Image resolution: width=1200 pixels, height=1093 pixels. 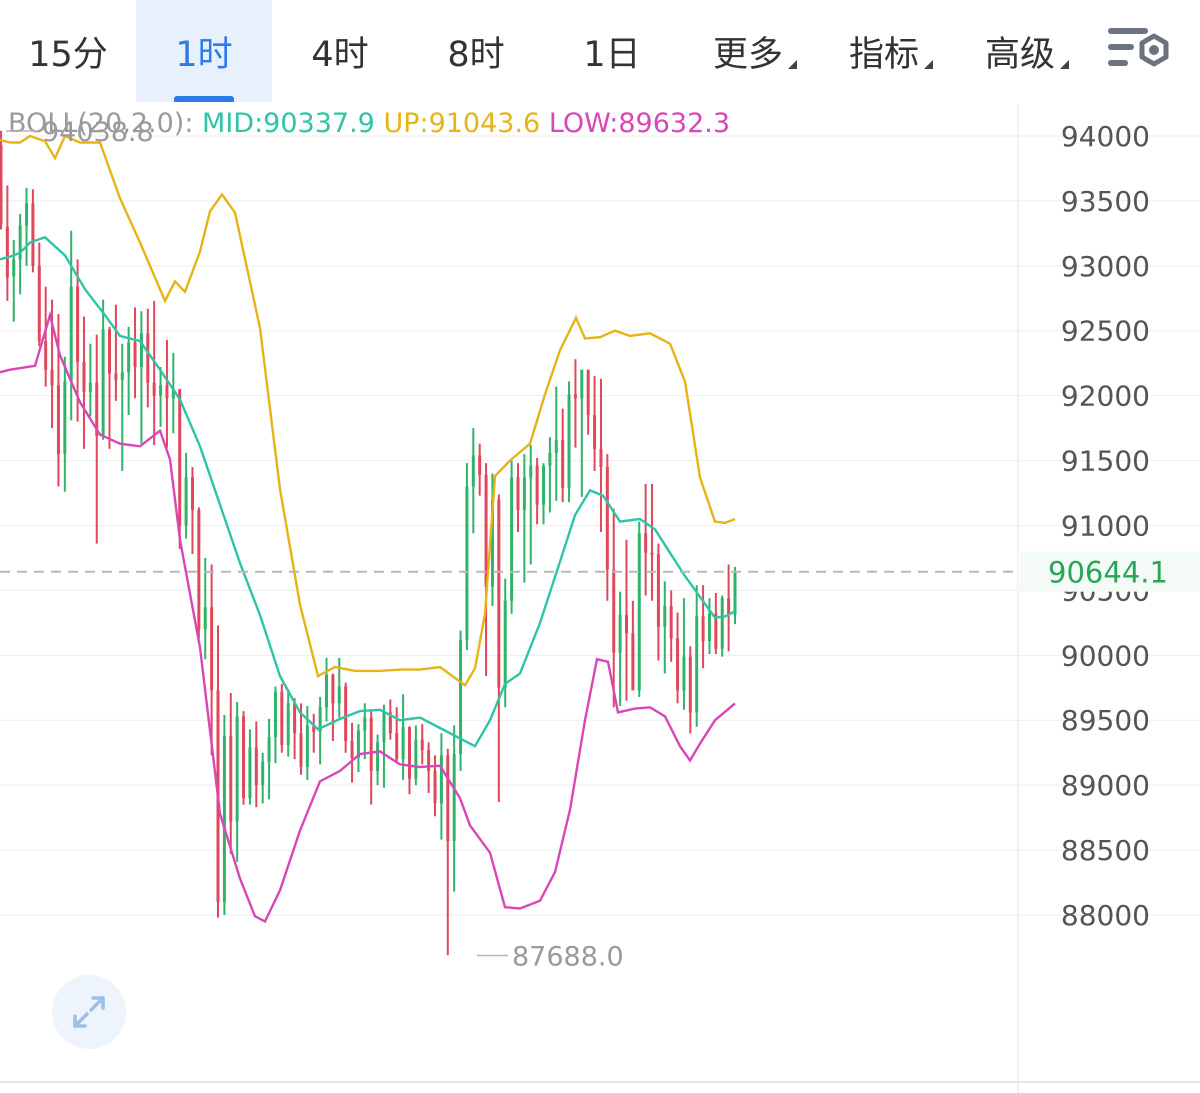 I want to click on active-indicator, so click(x=204, y=99).